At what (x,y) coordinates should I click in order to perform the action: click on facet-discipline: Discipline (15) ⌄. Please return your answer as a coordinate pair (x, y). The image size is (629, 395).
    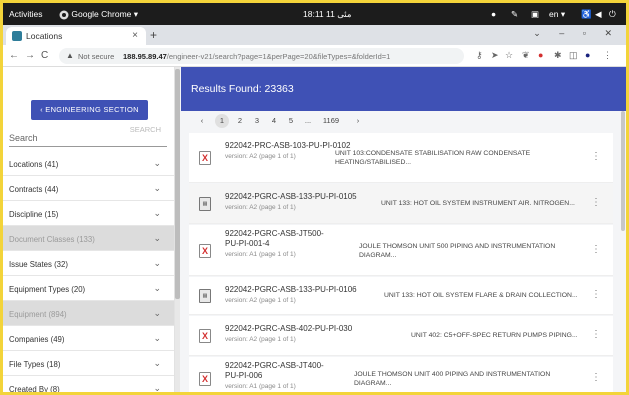
    Looking at the image, I should click on (88, 213).